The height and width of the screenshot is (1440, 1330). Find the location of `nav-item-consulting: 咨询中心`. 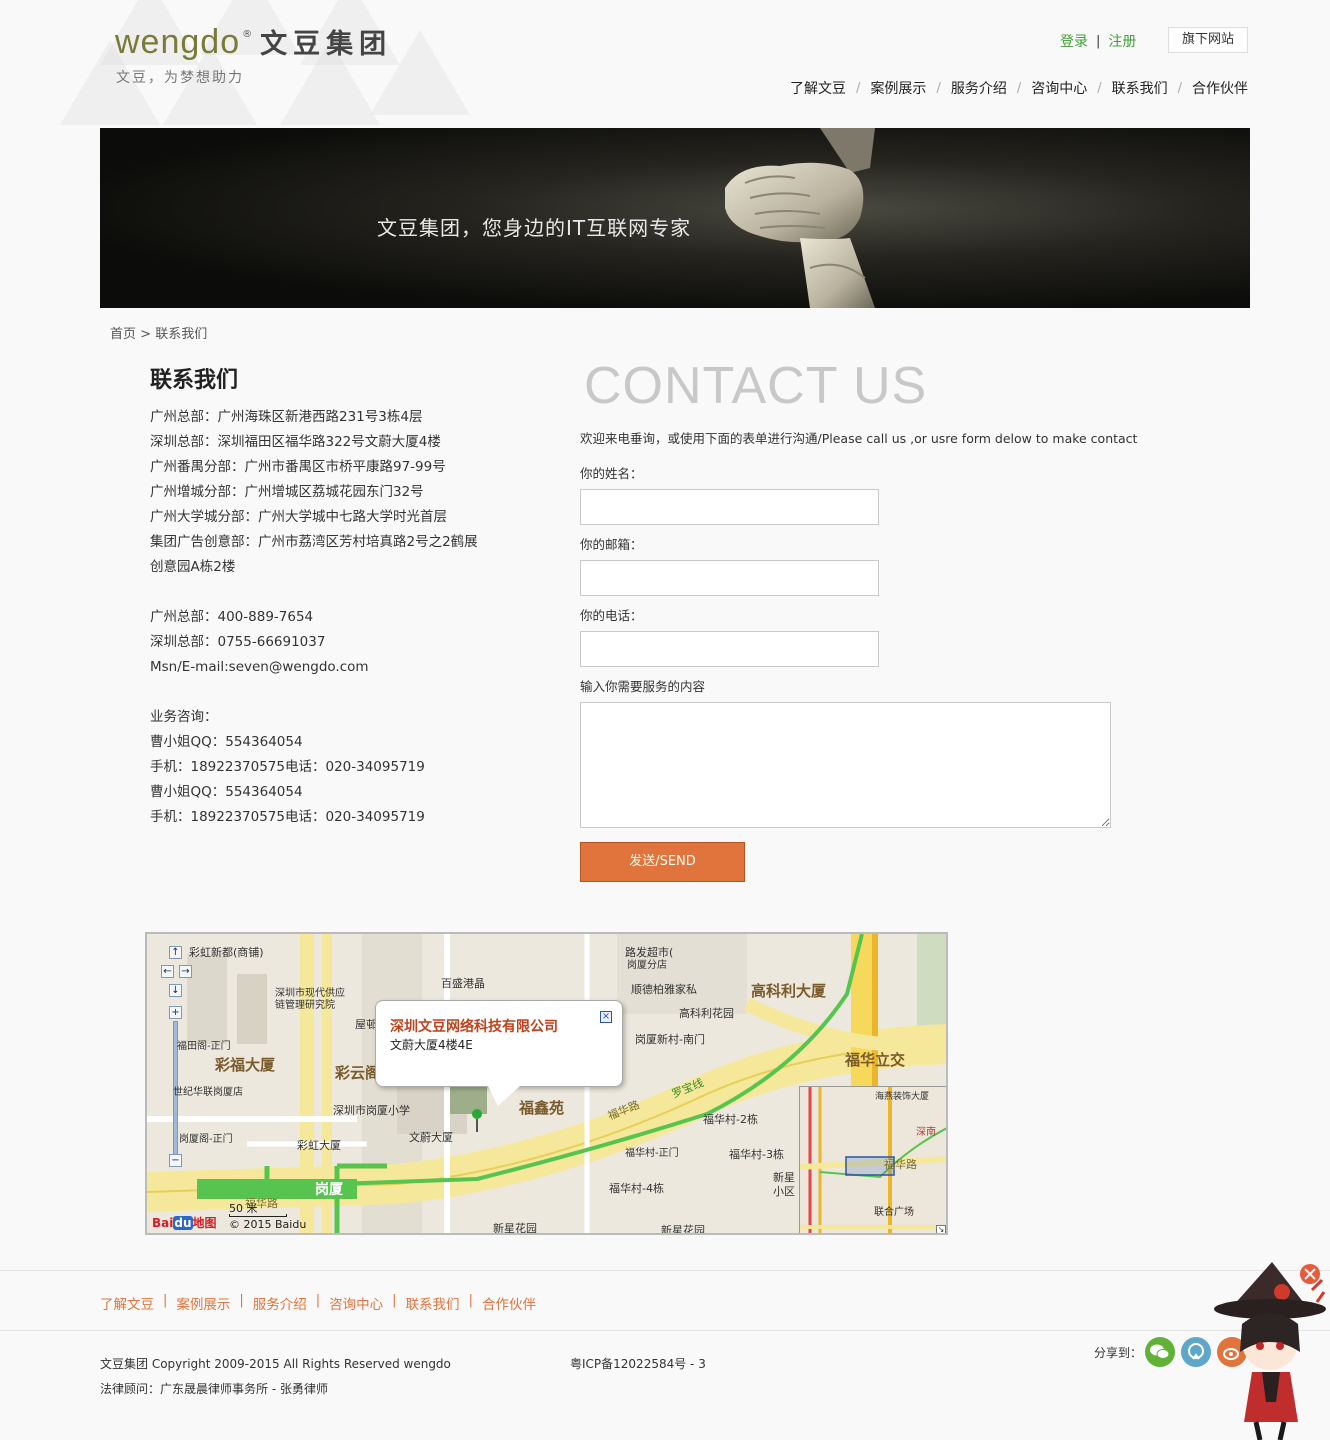

nav-item-consulting: 咨询中心 is located at coordinates (1059, 88).